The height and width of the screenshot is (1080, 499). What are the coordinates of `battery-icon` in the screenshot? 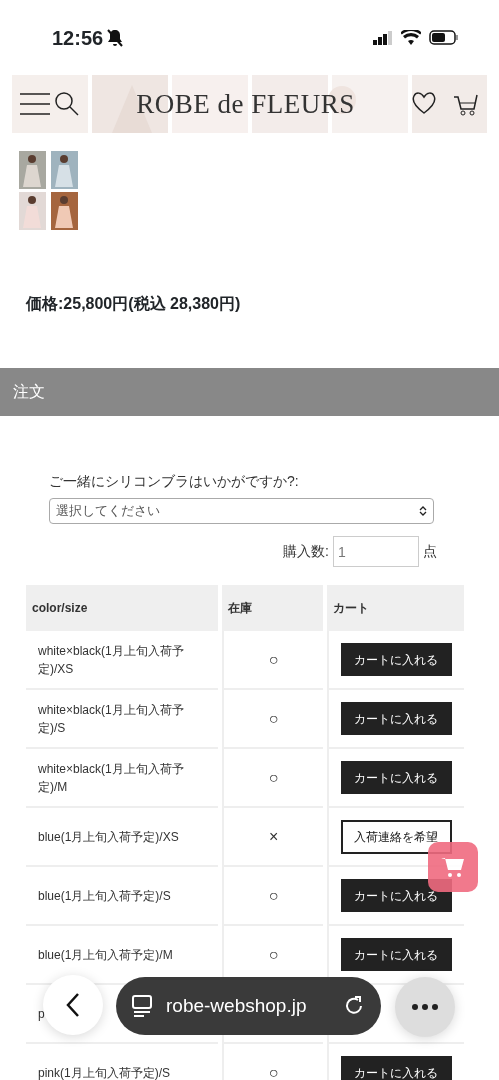 It's located at (444, 37).